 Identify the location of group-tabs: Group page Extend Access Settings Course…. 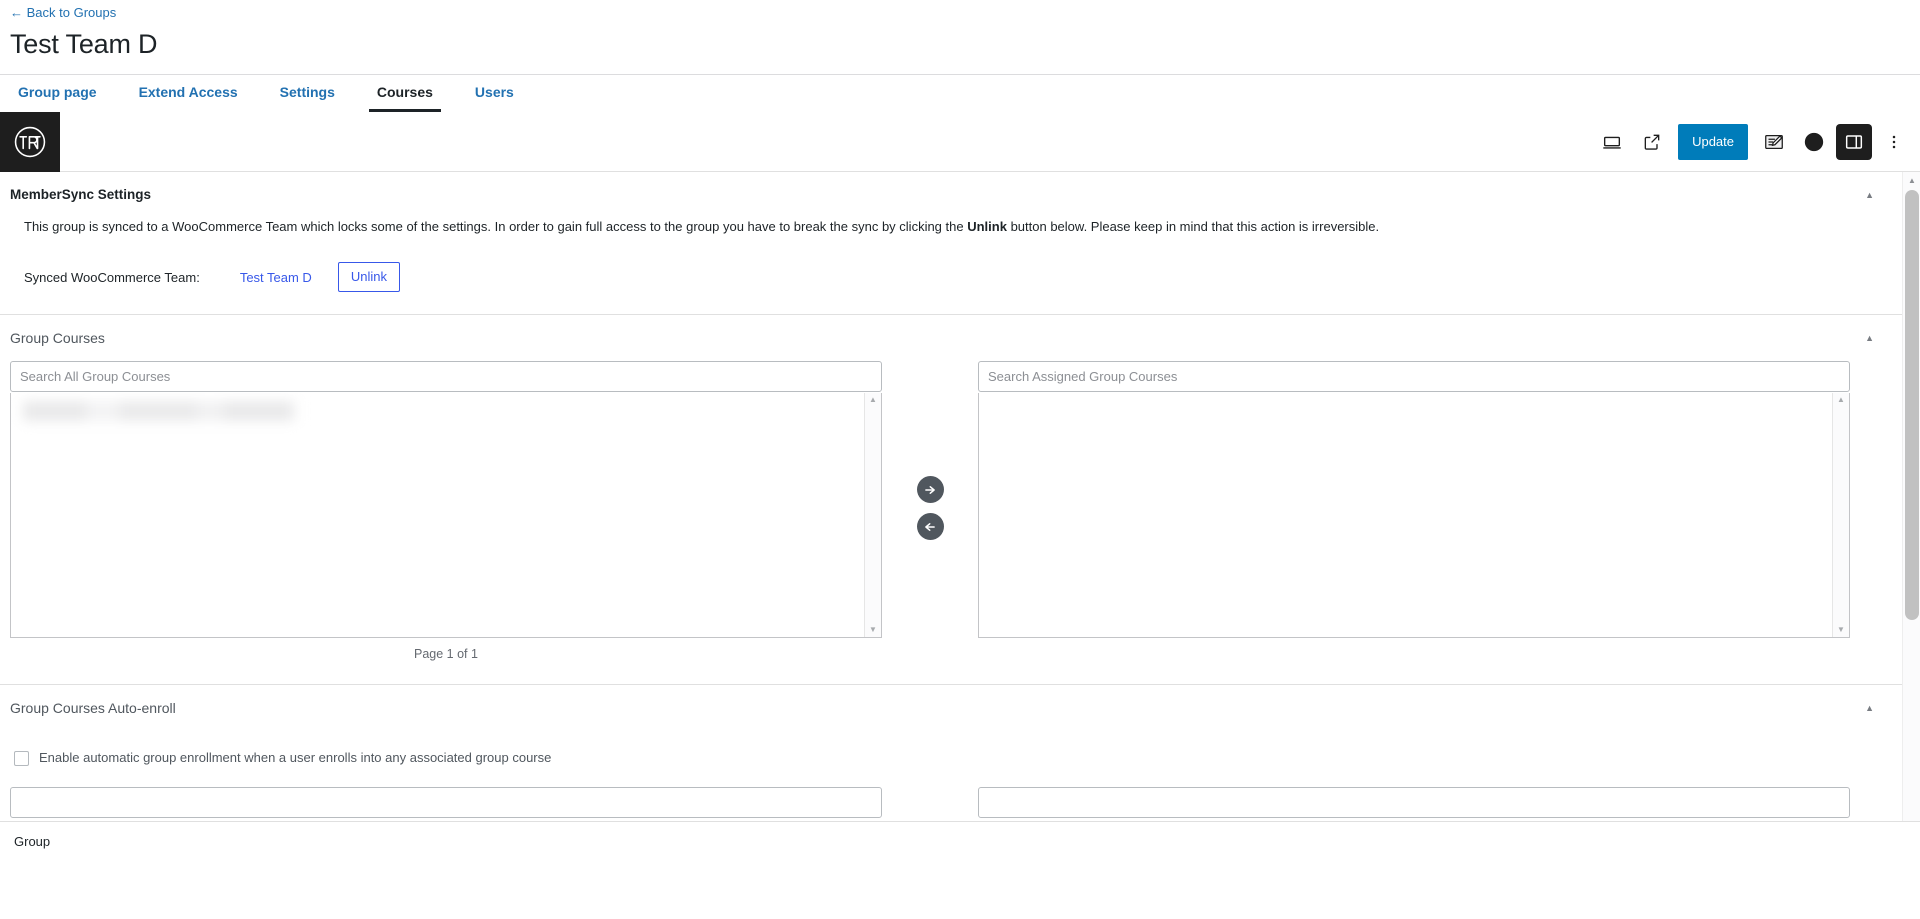
(960, 93).